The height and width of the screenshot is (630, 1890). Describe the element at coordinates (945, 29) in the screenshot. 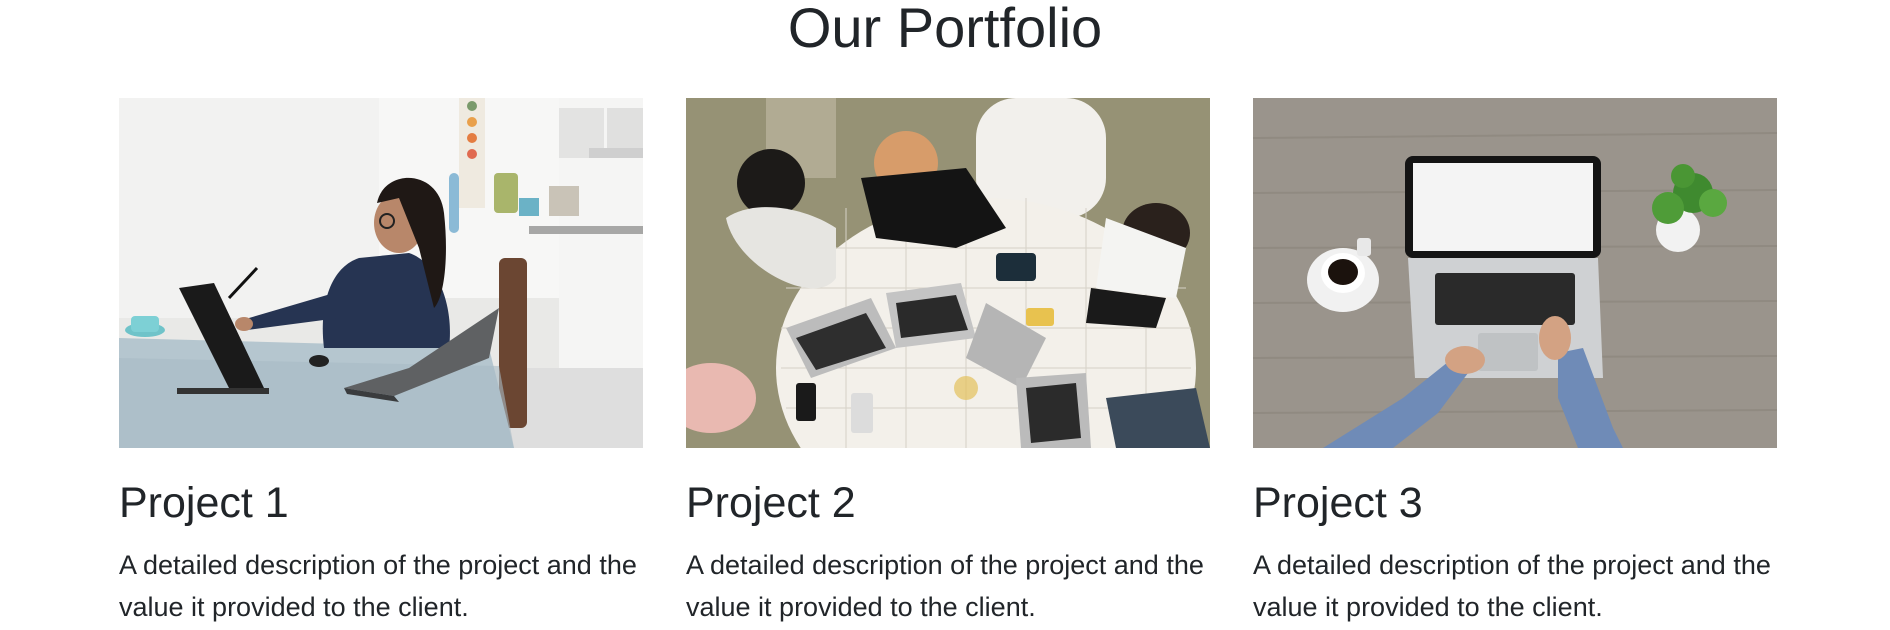

I see `section-title: Our Portfolio` at that location.